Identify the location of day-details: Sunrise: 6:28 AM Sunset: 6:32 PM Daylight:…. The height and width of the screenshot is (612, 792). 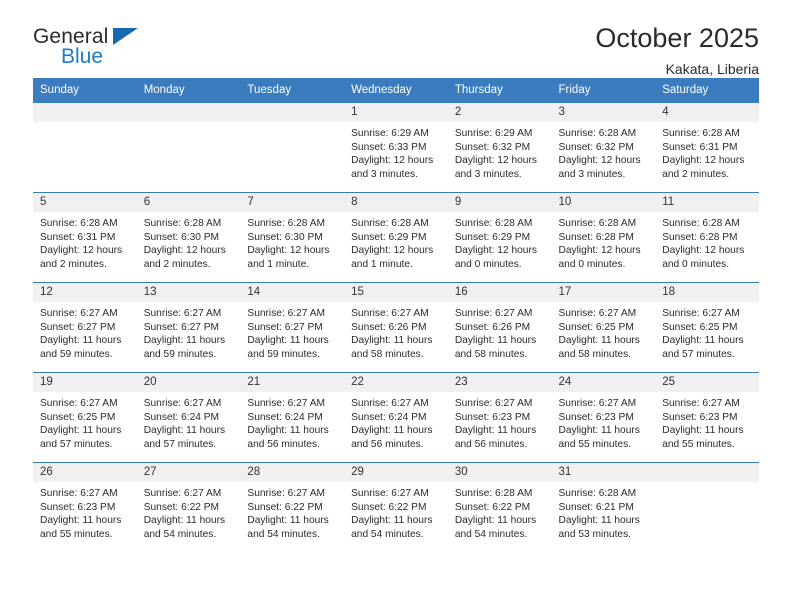
(604, 151).